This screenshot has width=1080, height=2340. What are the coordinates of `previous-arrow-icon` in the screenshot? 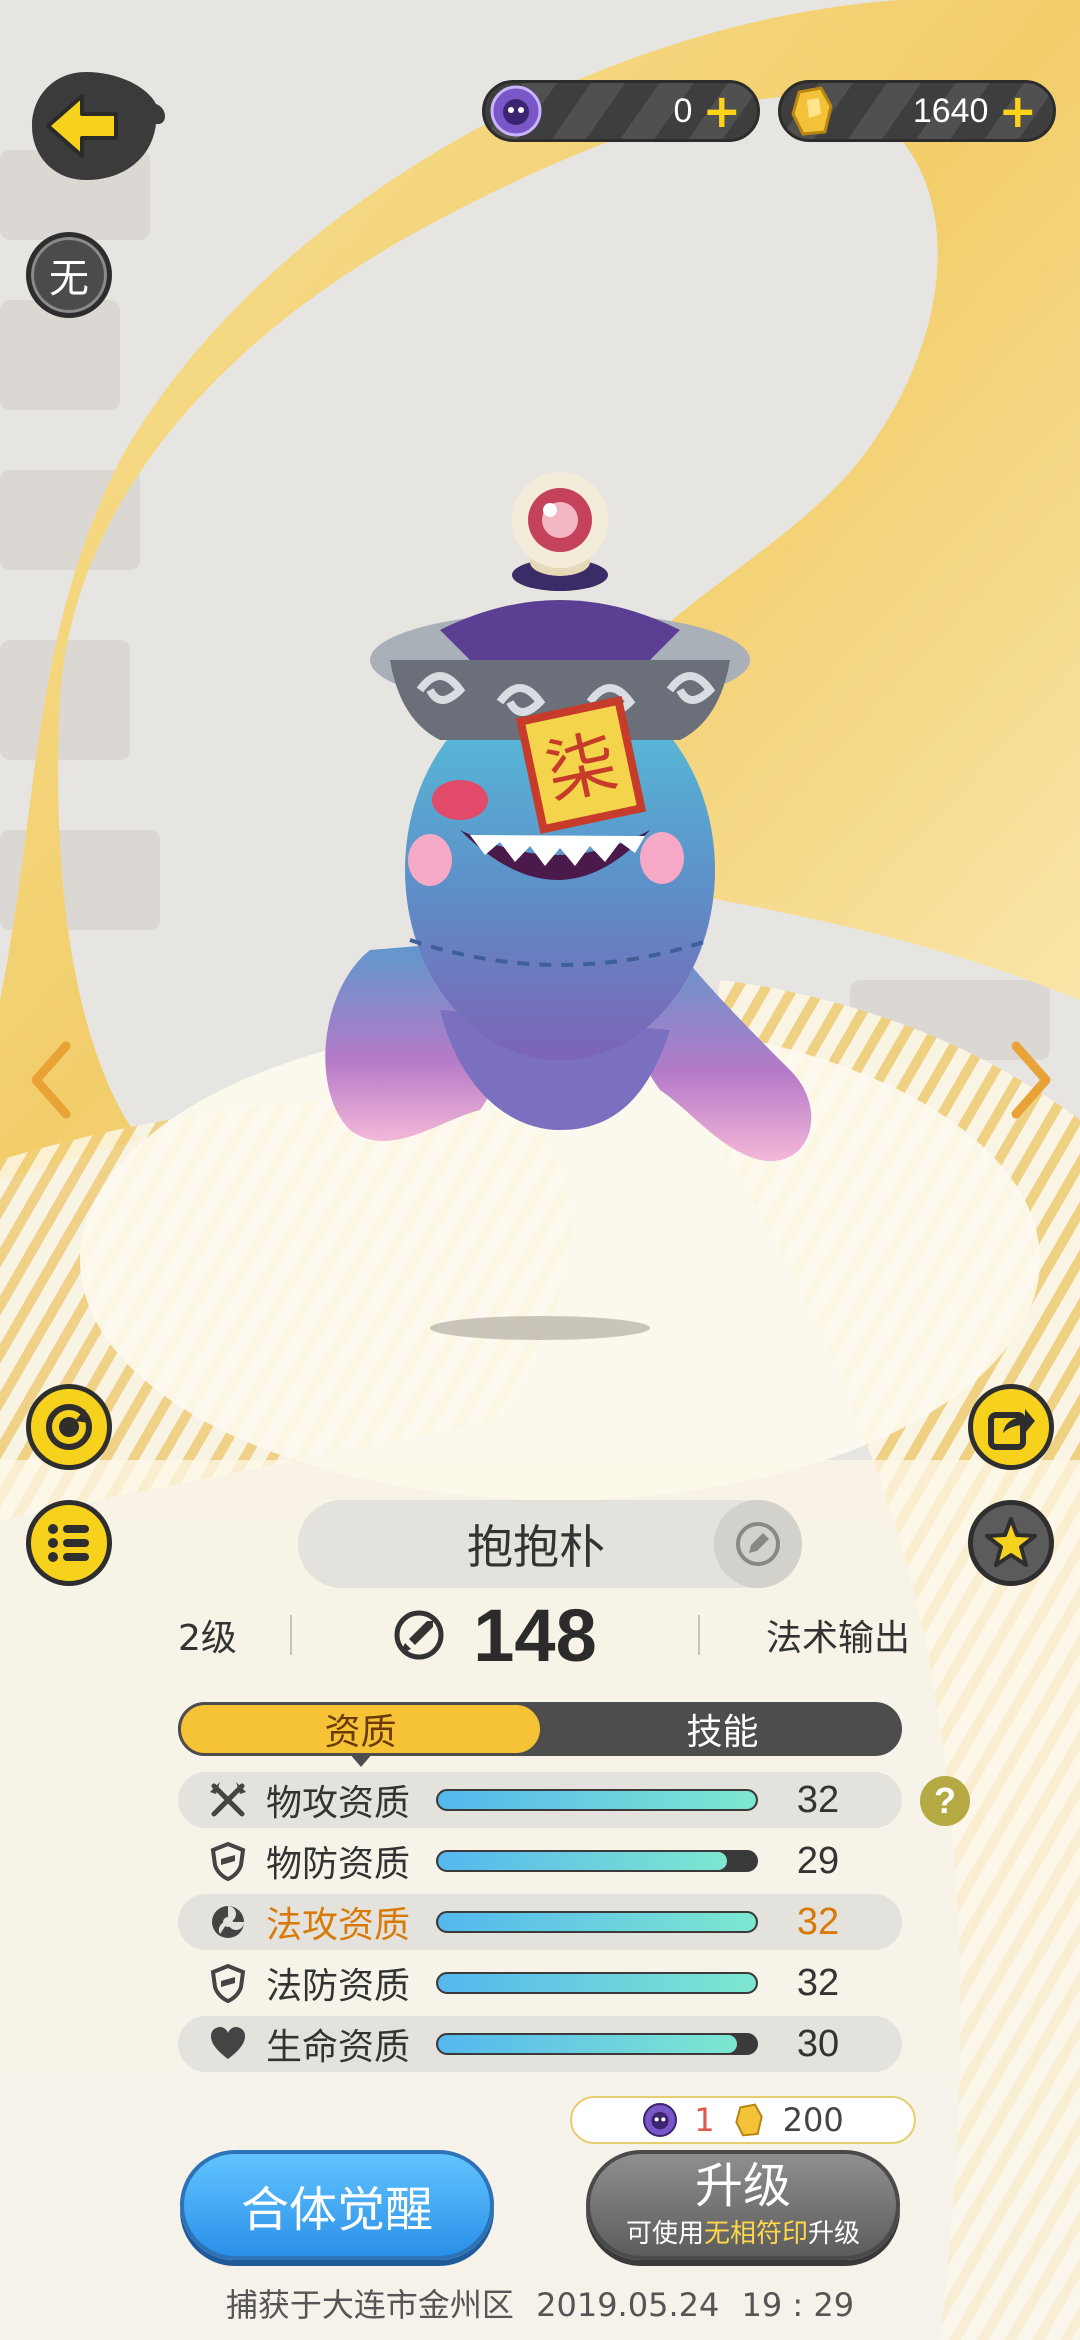 It's located at (51, 1080).